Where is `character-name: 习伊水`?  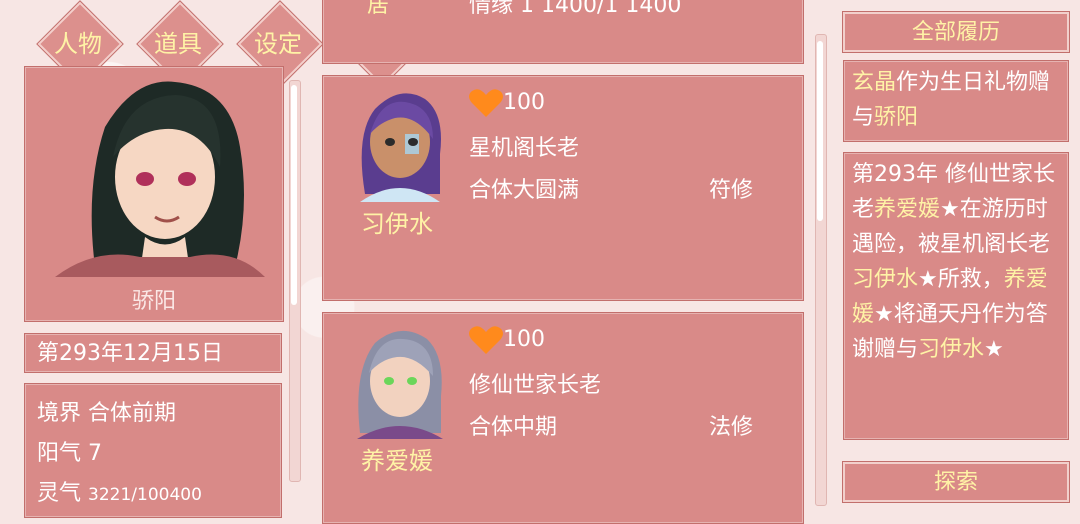 character-name: 习伊水 is located at coordinates (397, 224).